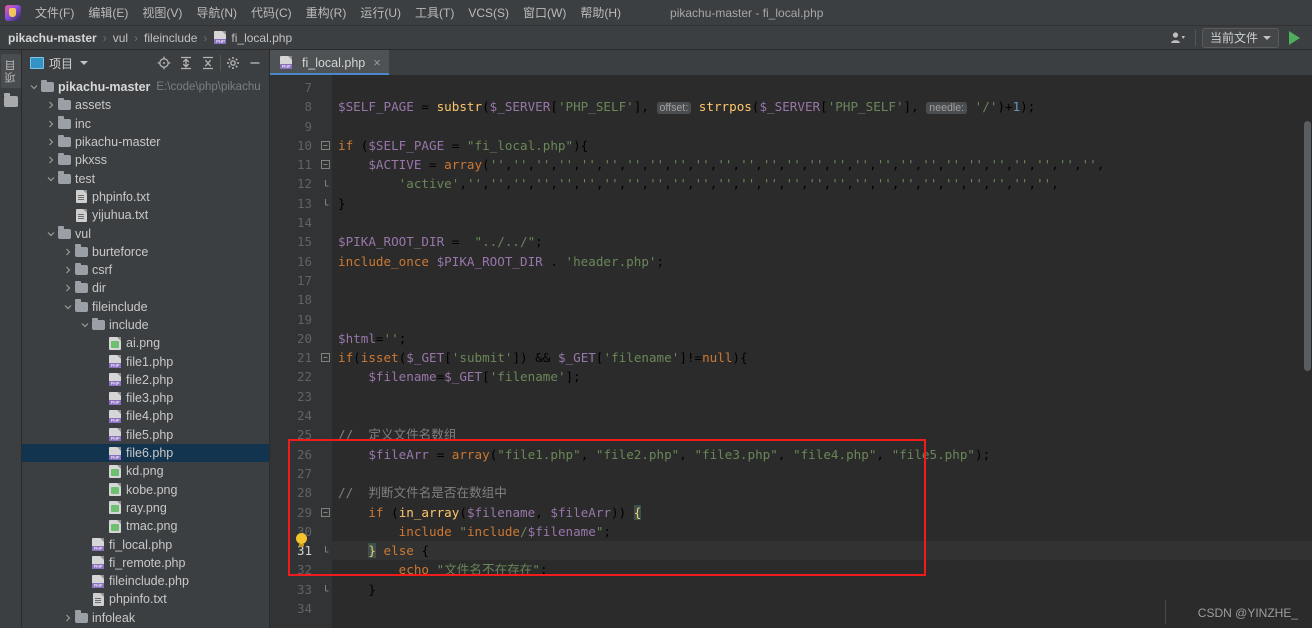  Describe the element at coordinates (145, 233) in the screenshot. I see `tree-item-vul: vul` at that location.